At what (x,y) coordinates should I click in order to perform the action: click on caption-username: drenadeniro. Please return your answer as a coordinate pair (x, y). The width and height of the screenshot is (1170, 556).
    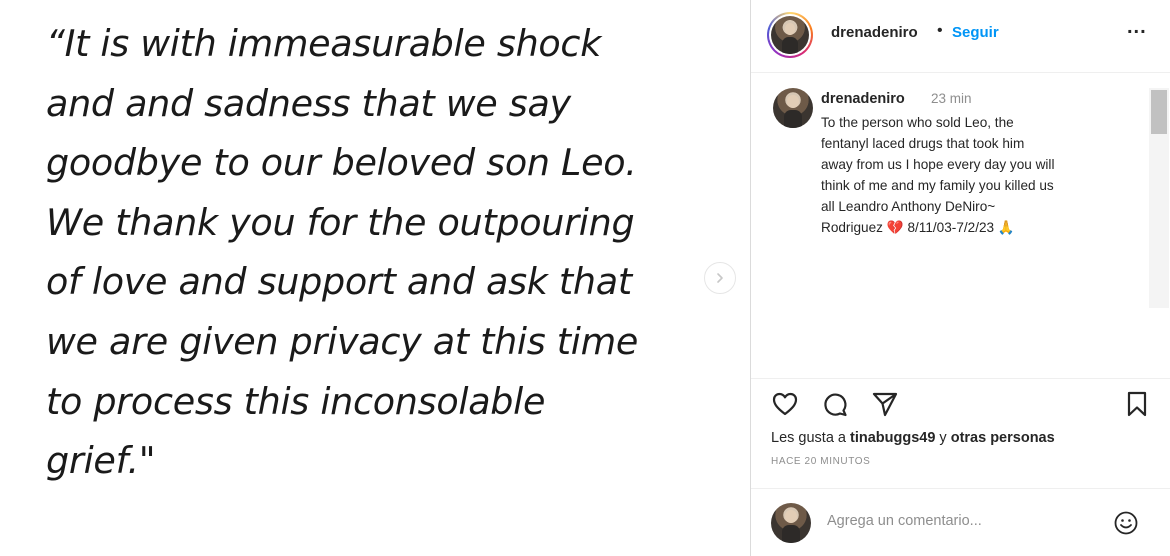
    Looking at the image, I should click on (863, 99).